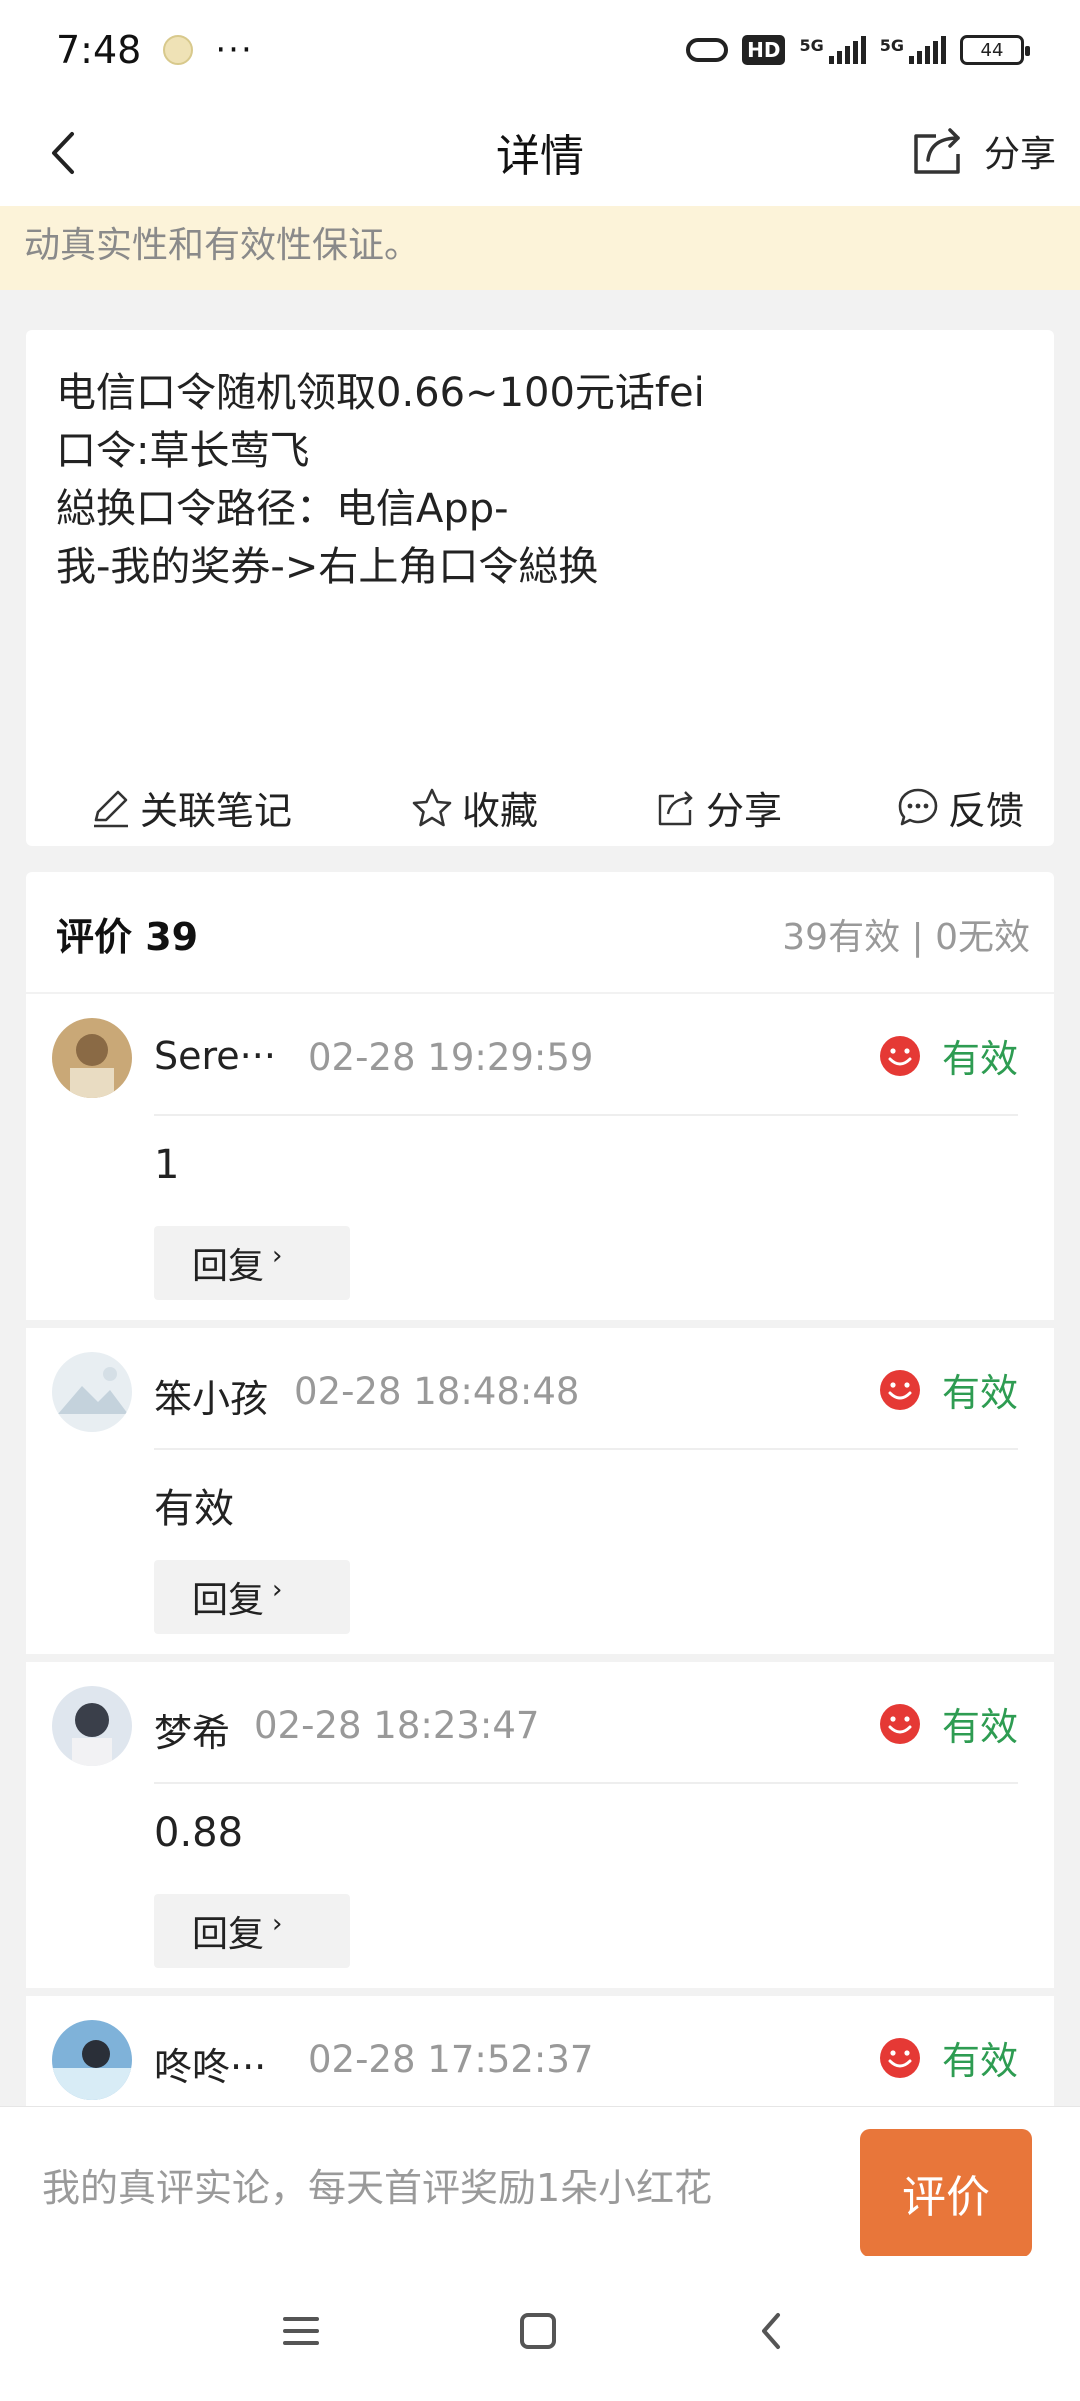 The width and height of the screenshot is (1080, 2401). I want to click on feedback-button: 反馈, so click(960, 807).